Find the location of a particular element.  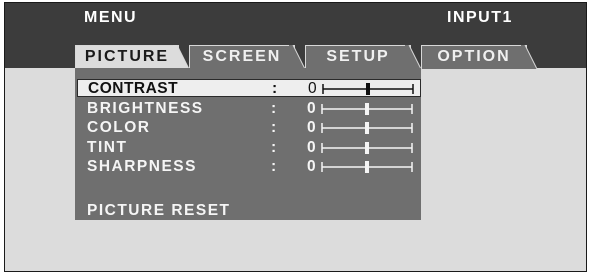

brightness-slider is located at coordinates (367, 109).